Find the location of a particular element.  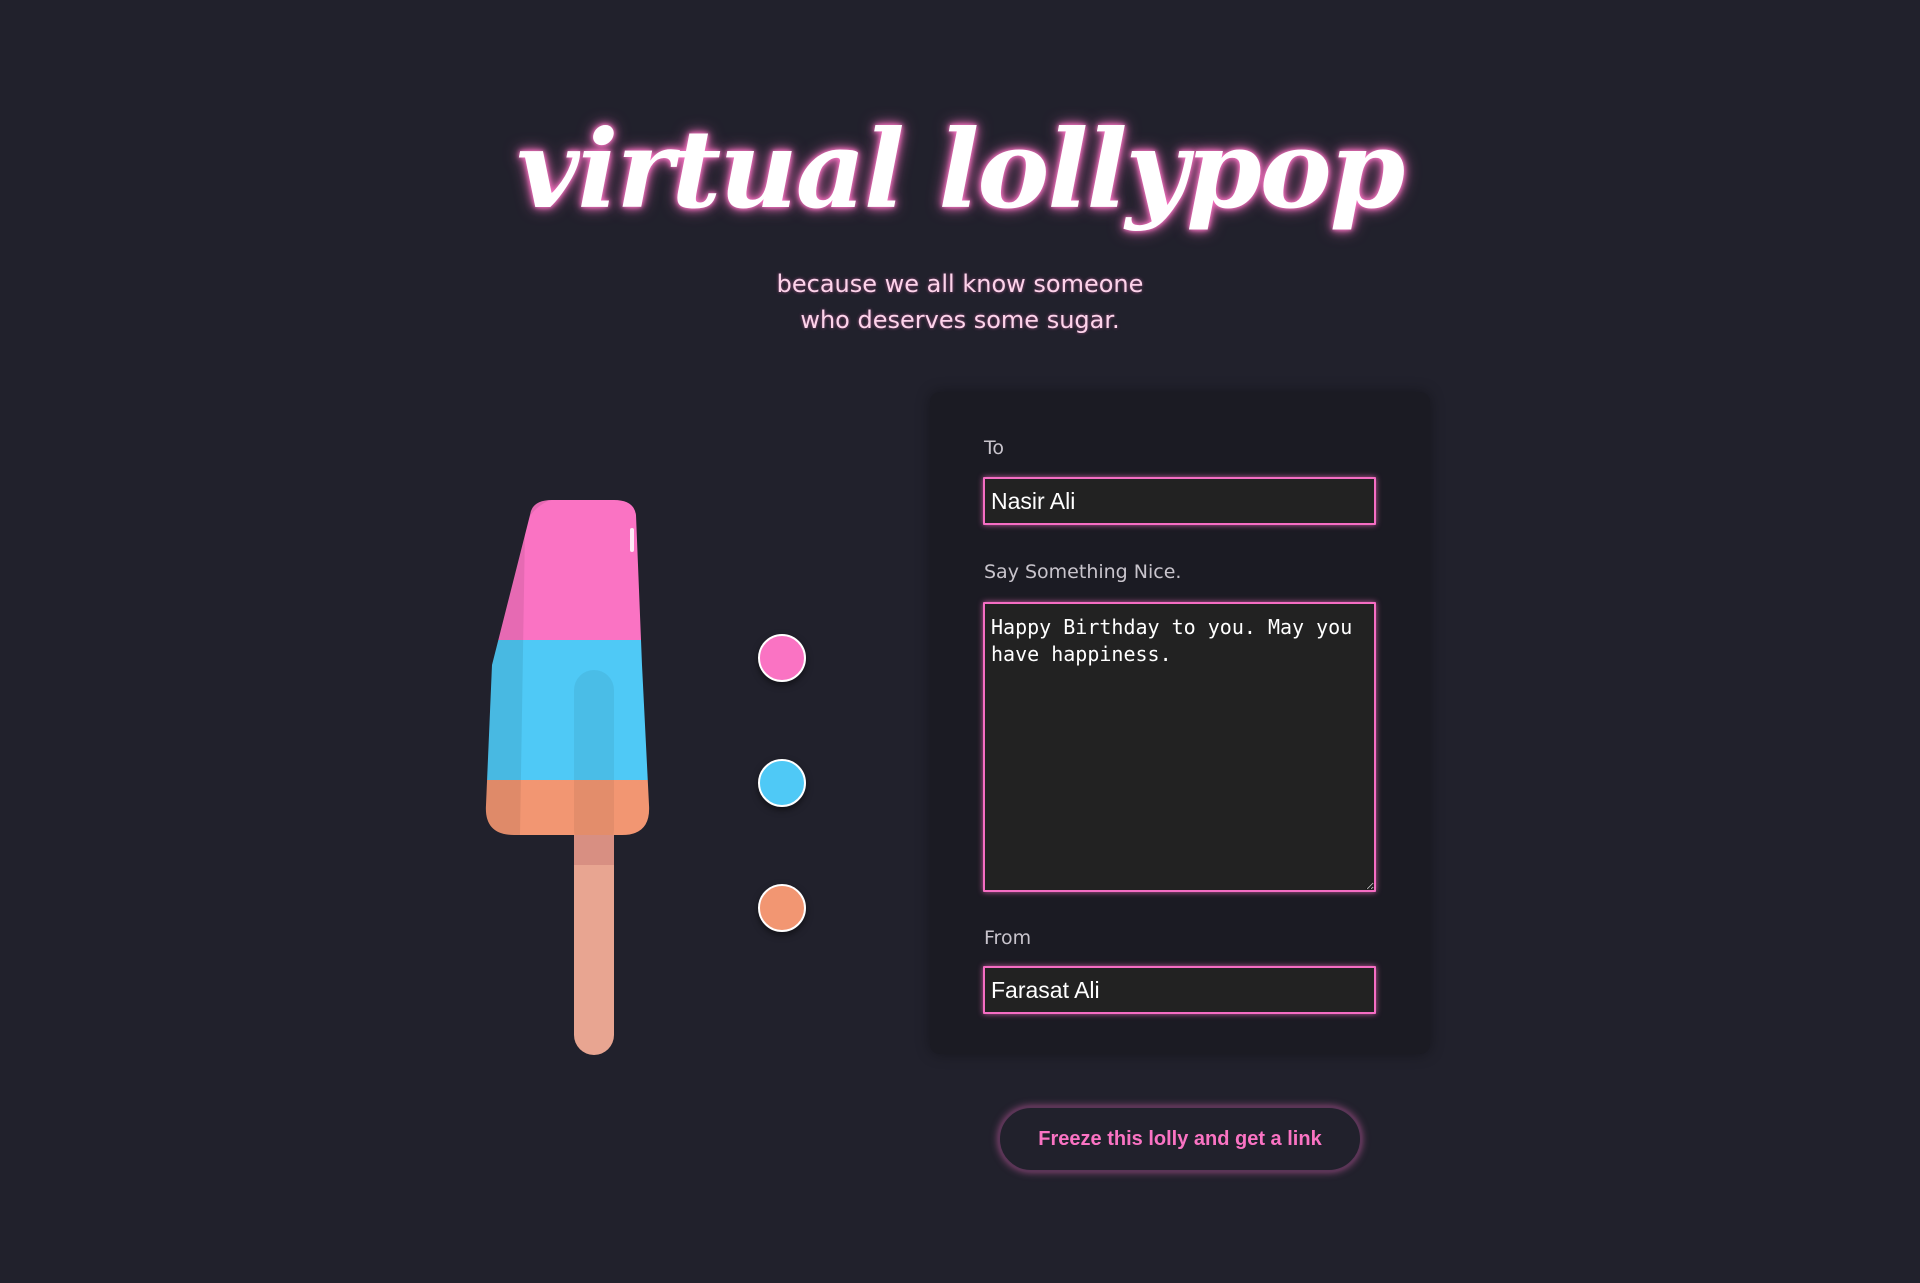

top-flavour-color-picker is located at coordinates (782, 658).